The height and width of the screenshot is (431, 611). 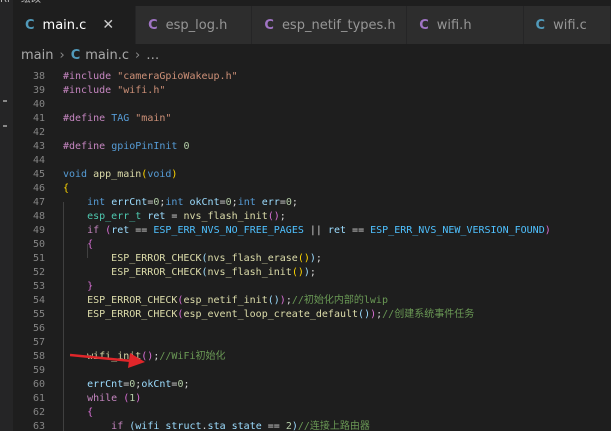 I want to click on code-text: while (1), so click(x=114, y=398).